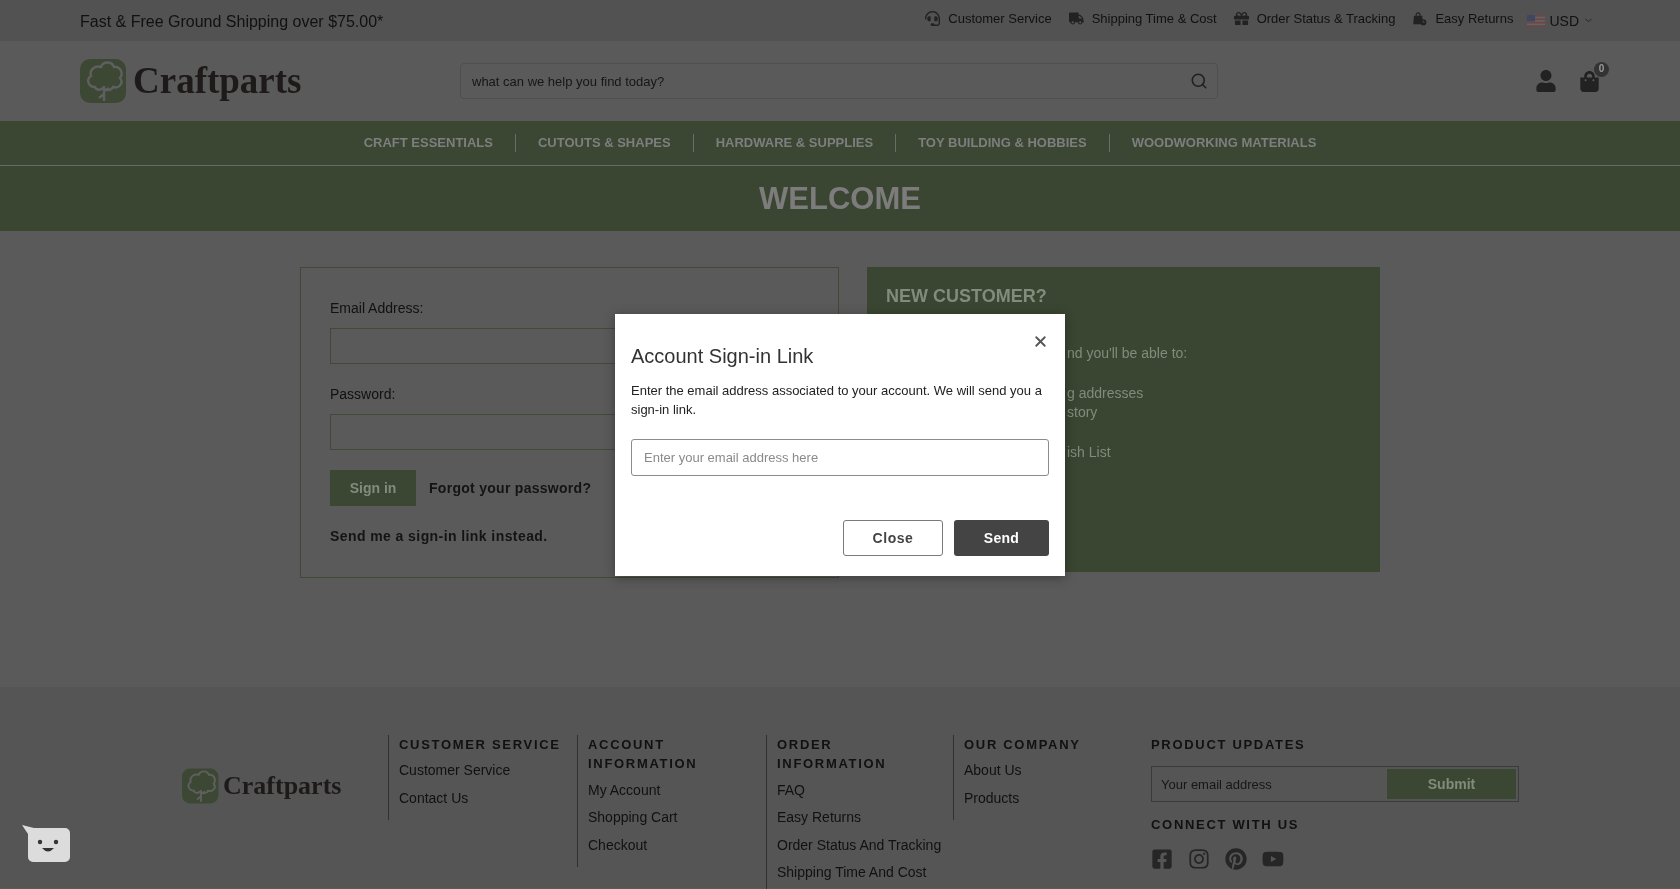 The height and width of the screenshot is (889, 1680). I want to click on footer-heading: CUSTOMER SERVICE, so click(480, 745).